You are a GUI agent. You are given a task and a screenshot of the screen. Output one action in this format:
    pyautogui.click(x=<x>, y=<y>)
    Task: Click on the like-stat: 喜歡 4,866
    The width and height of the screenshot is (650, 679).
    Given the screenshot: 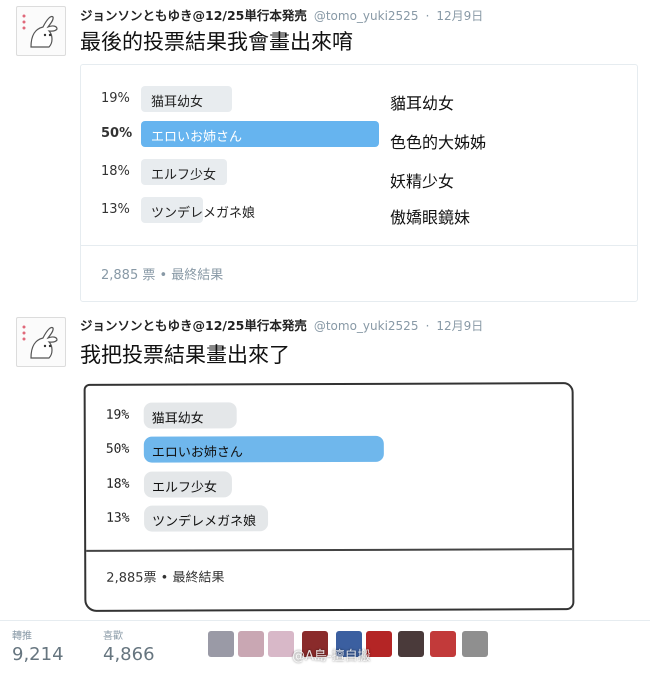 What is the action you would take?
    pyautogui.click(x=129, y=646)
    